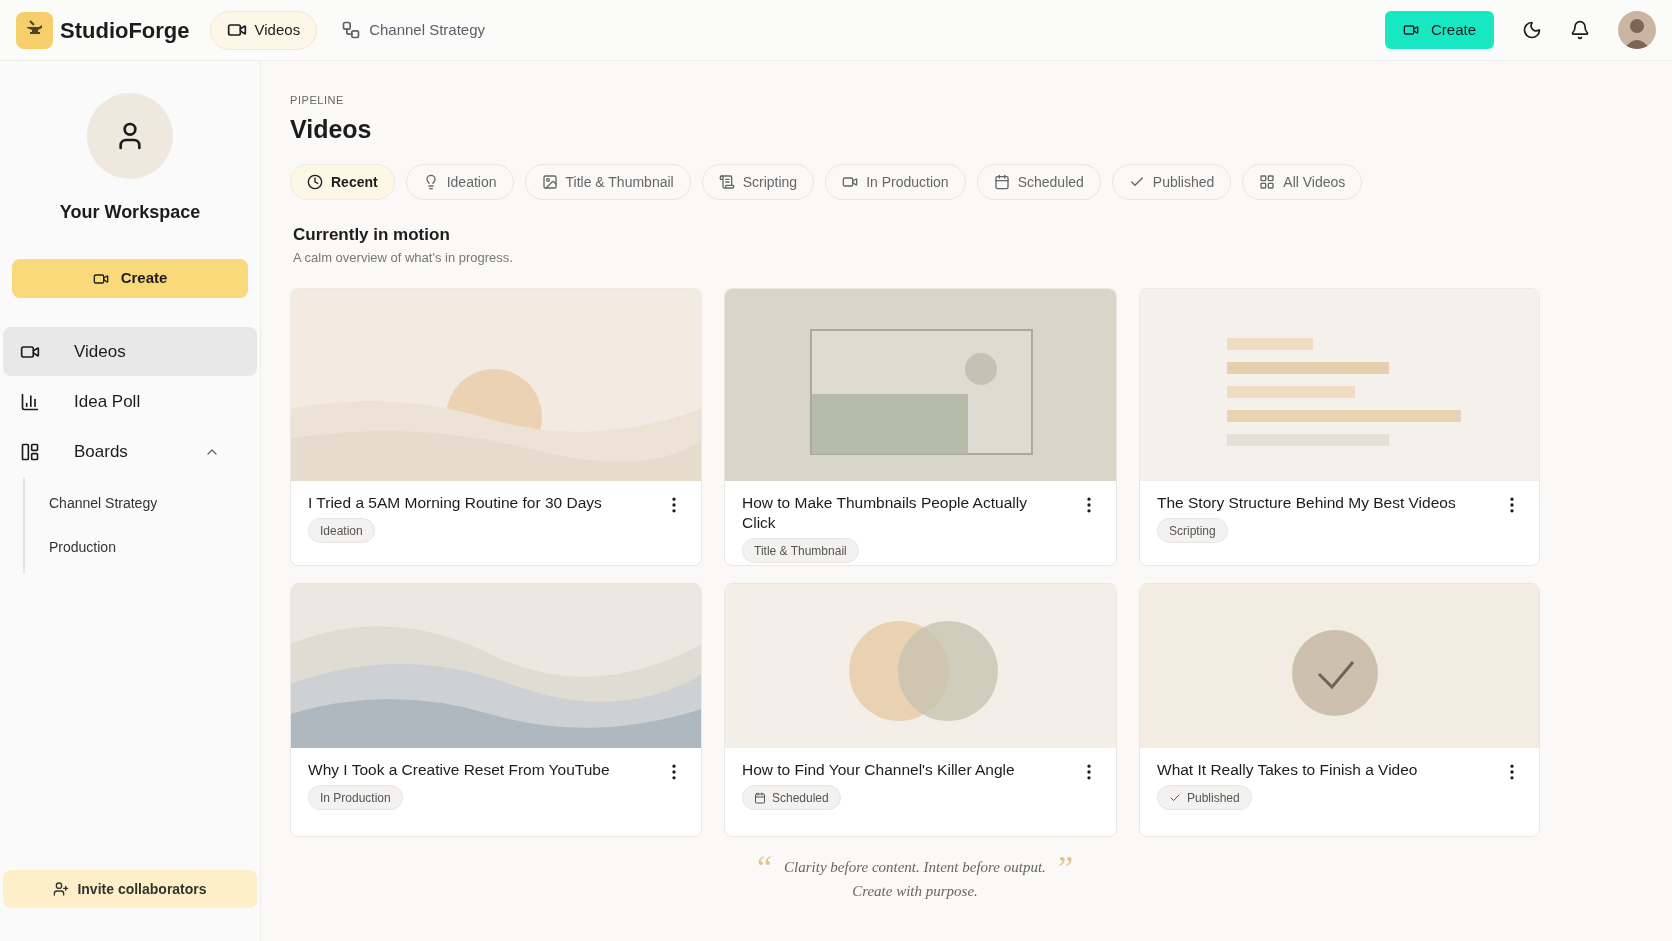 This screenshot has height=941, width=1672. What do you see at coordinates (915, 891) in the screenshot?
I see `quote-line: Create with purpose.` at bounding box center [915, 891].